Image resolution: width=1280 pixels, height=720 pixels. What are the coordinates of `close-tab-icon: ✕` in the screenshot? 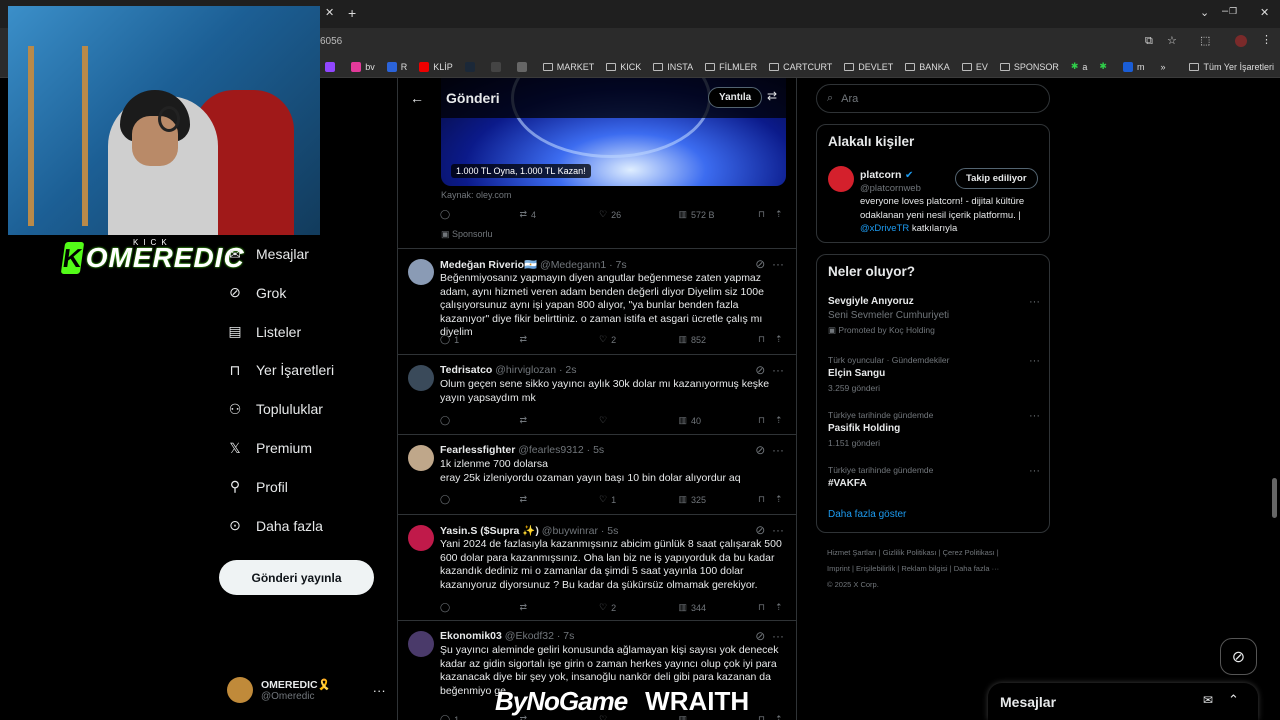 It's located at (329, 12).